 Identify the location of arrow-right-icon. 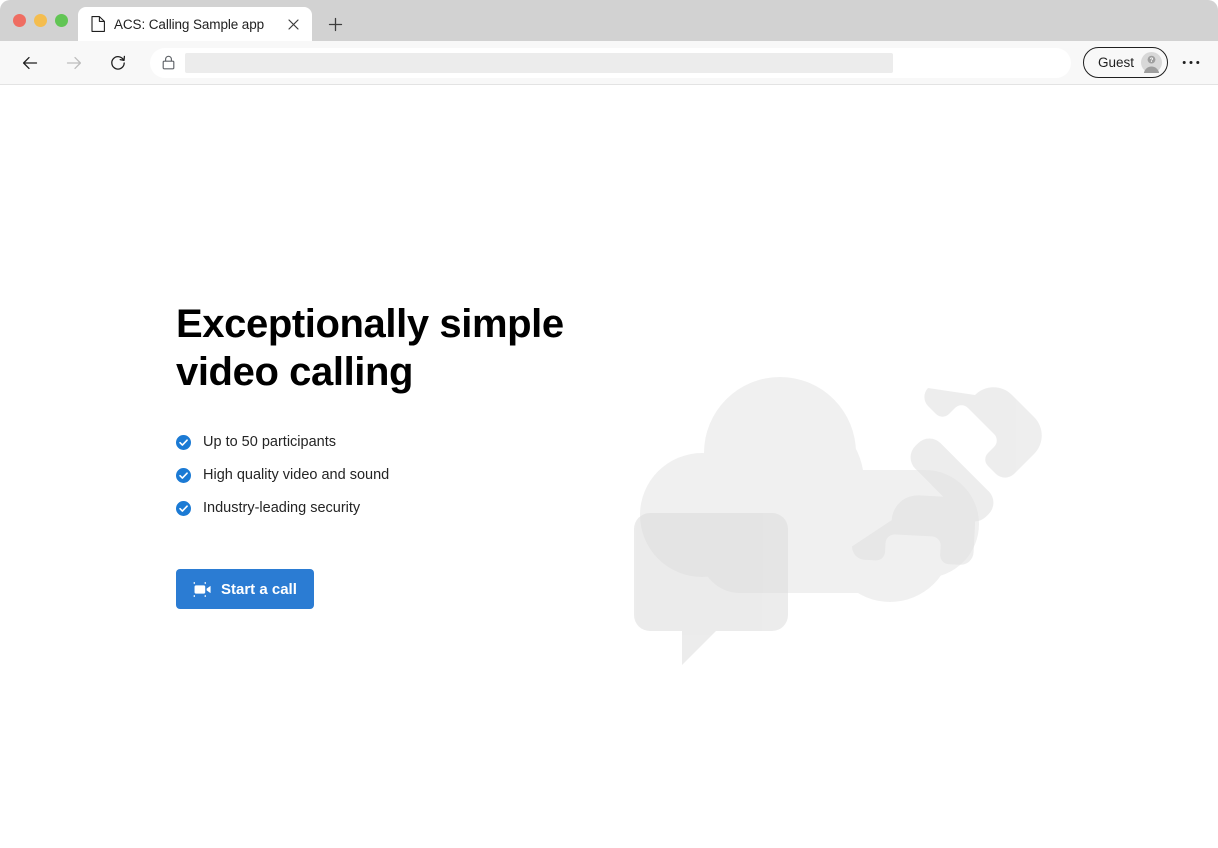
(74, 62).